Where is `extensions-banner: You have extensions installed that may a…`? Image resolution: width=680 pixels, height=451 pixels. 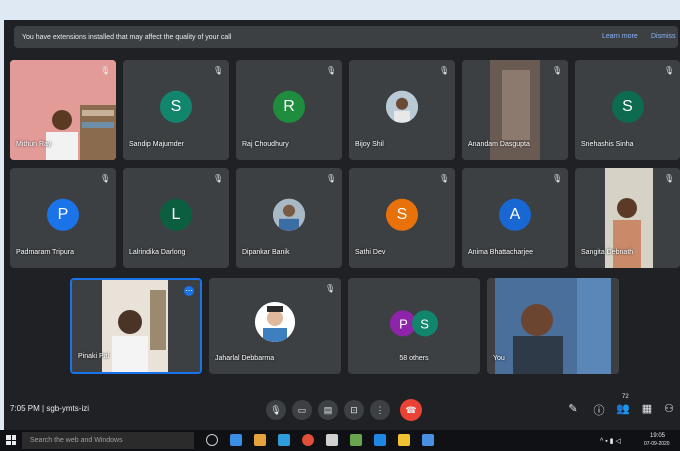 extensions-banner: You have extensions installed that may a… is located at coordinates (346, 37).